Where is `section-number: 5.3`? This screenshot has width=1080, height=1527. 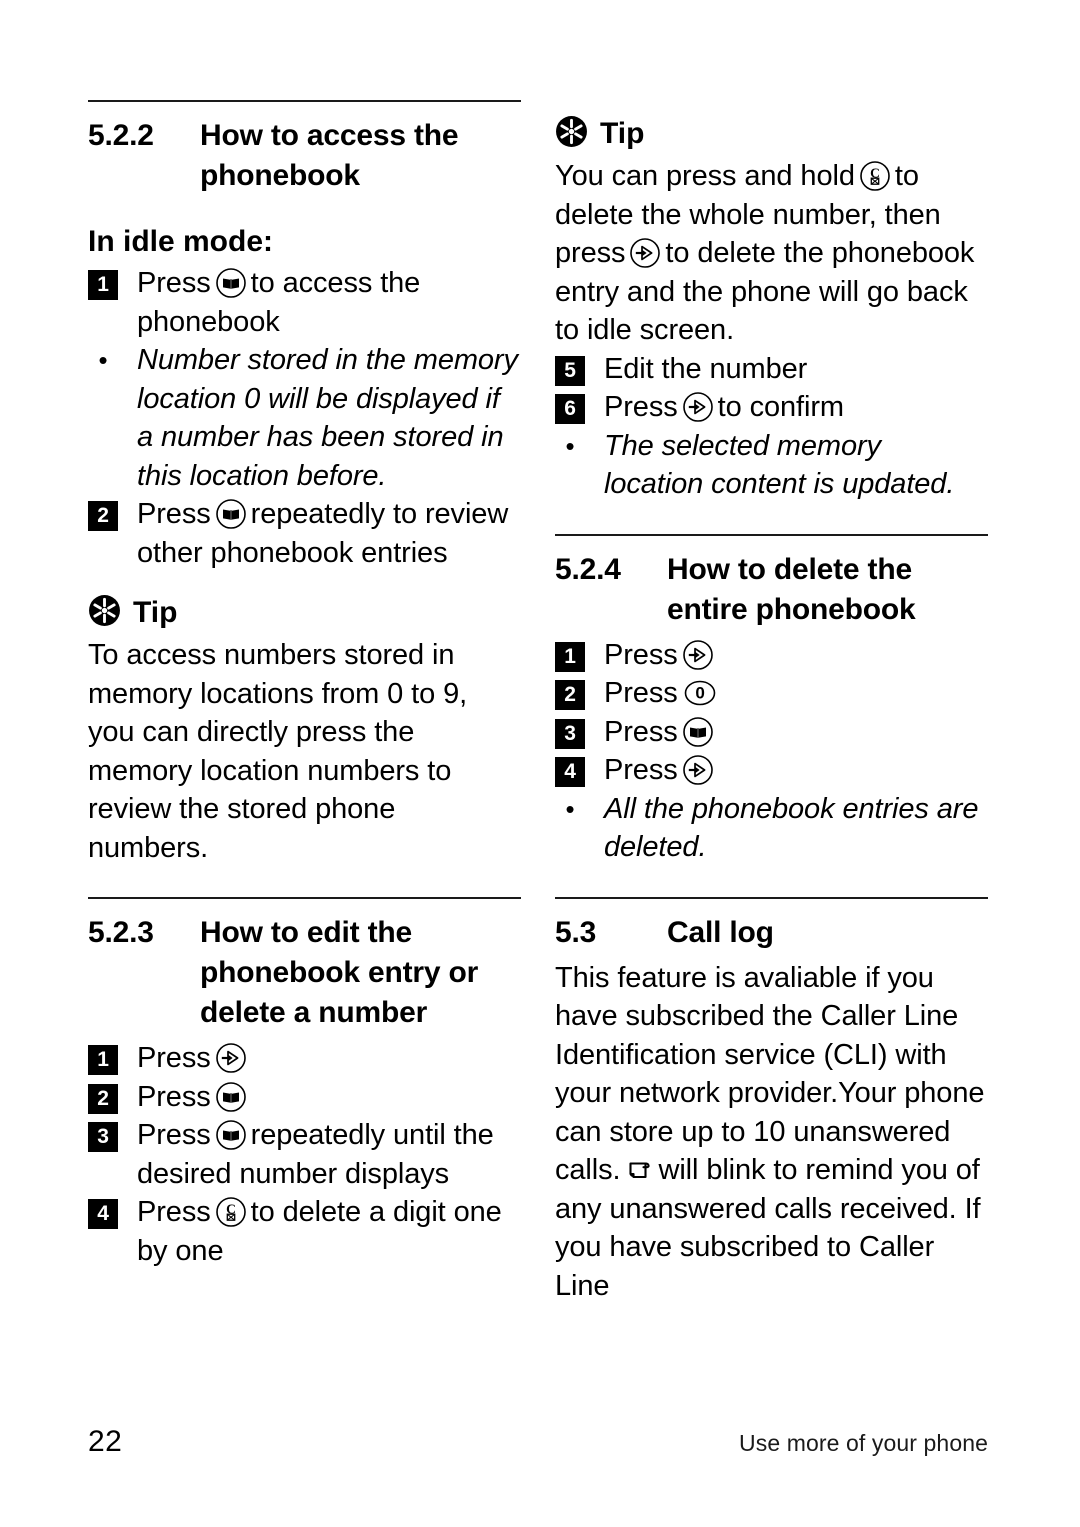
section-number: 5.3 is located at coordinates (576, 932).